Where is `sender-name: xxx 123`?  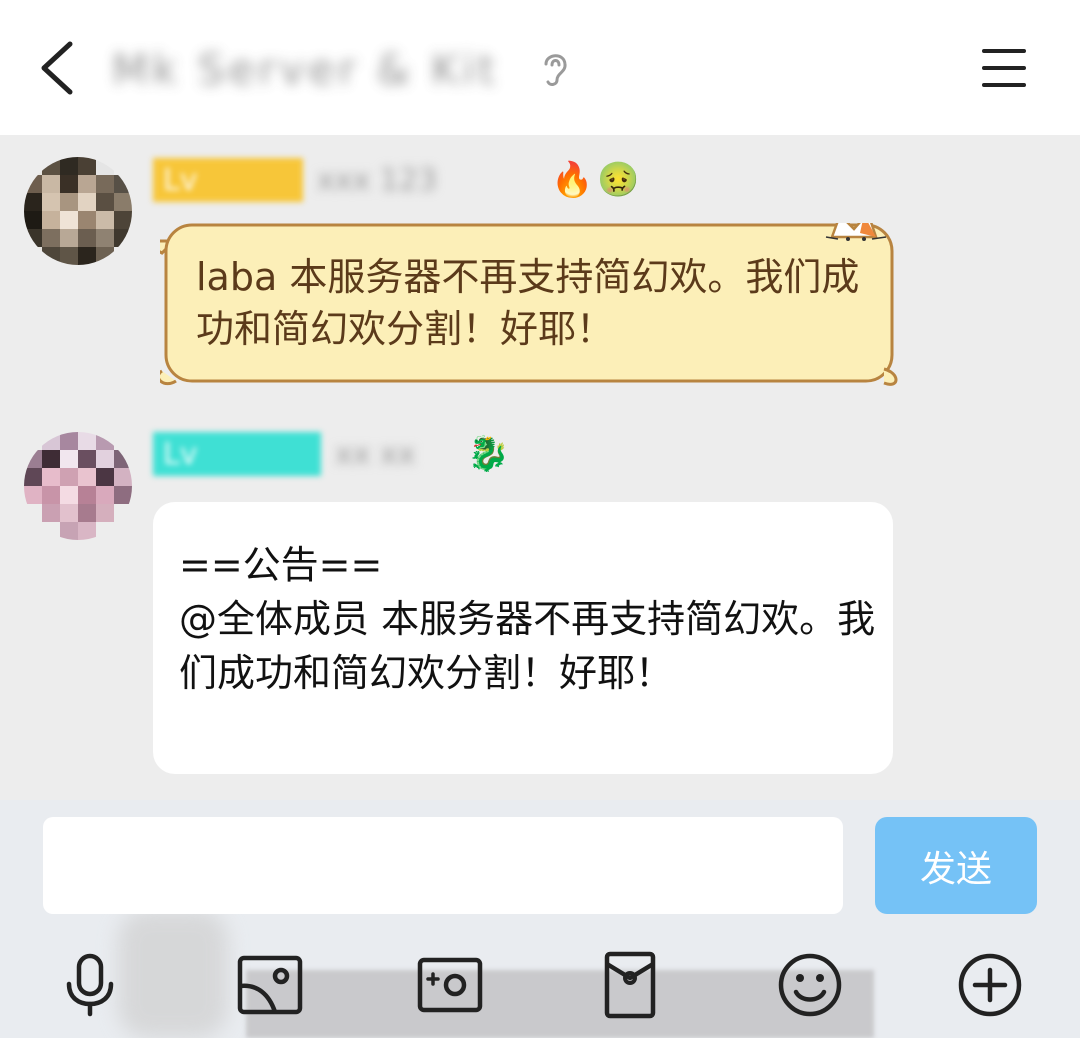 sender-name: xxx 123 is located at coordinates (422, 180).